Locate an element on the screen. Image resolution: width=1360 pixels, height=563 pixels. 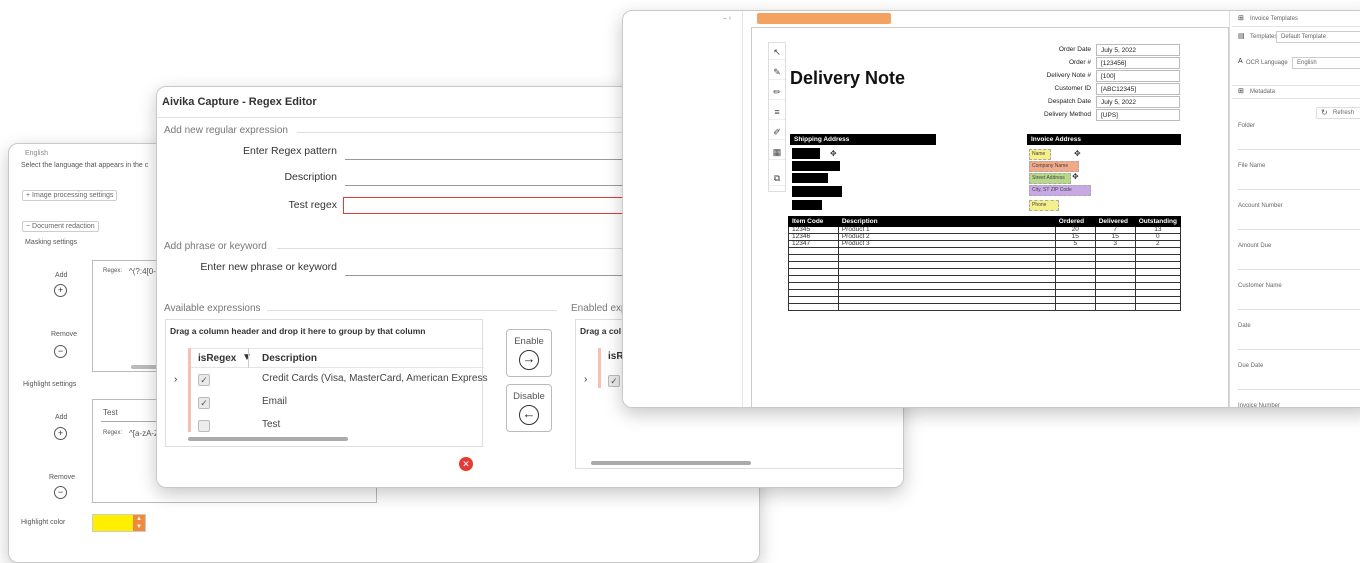
close-error-icon: ✕ is located at coordinates (466, 464).